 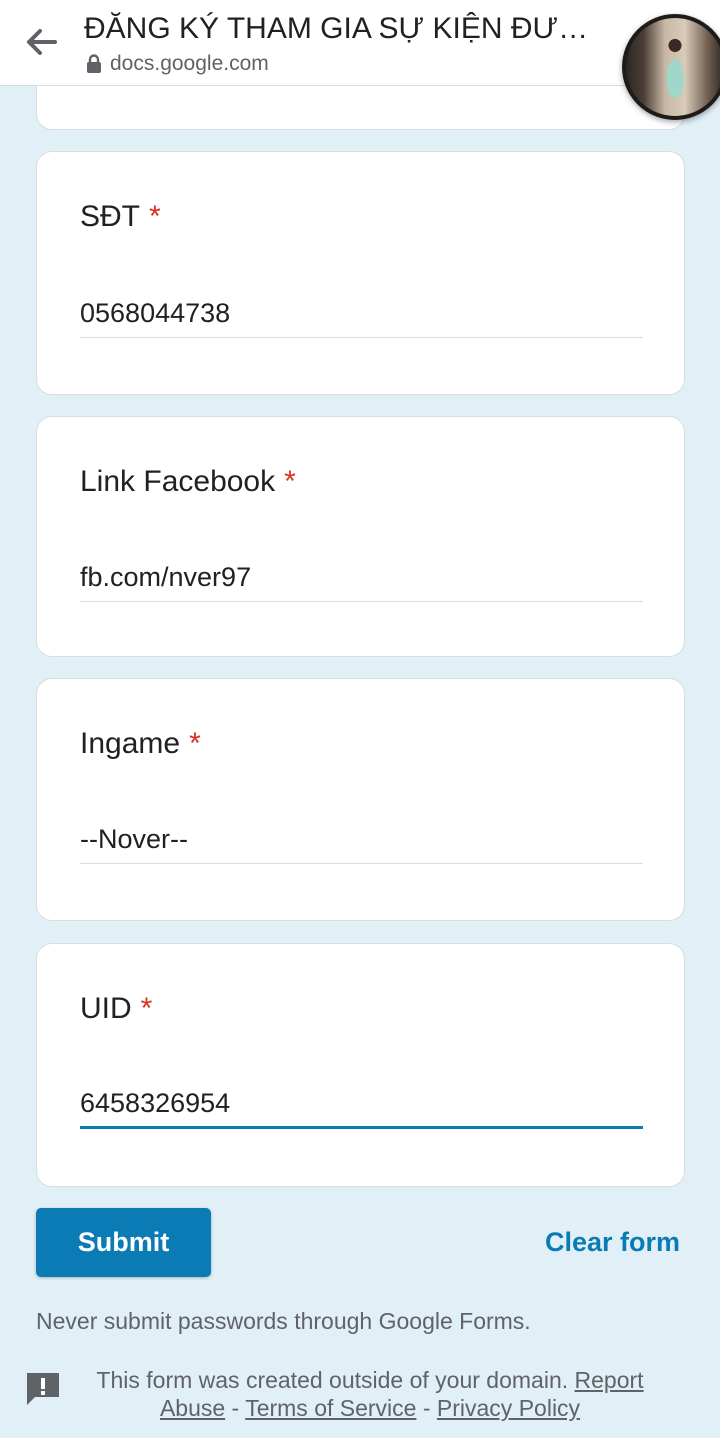 I want to click on privacy-policy-link: Privacy Policy, so click(x=508, y=1408).